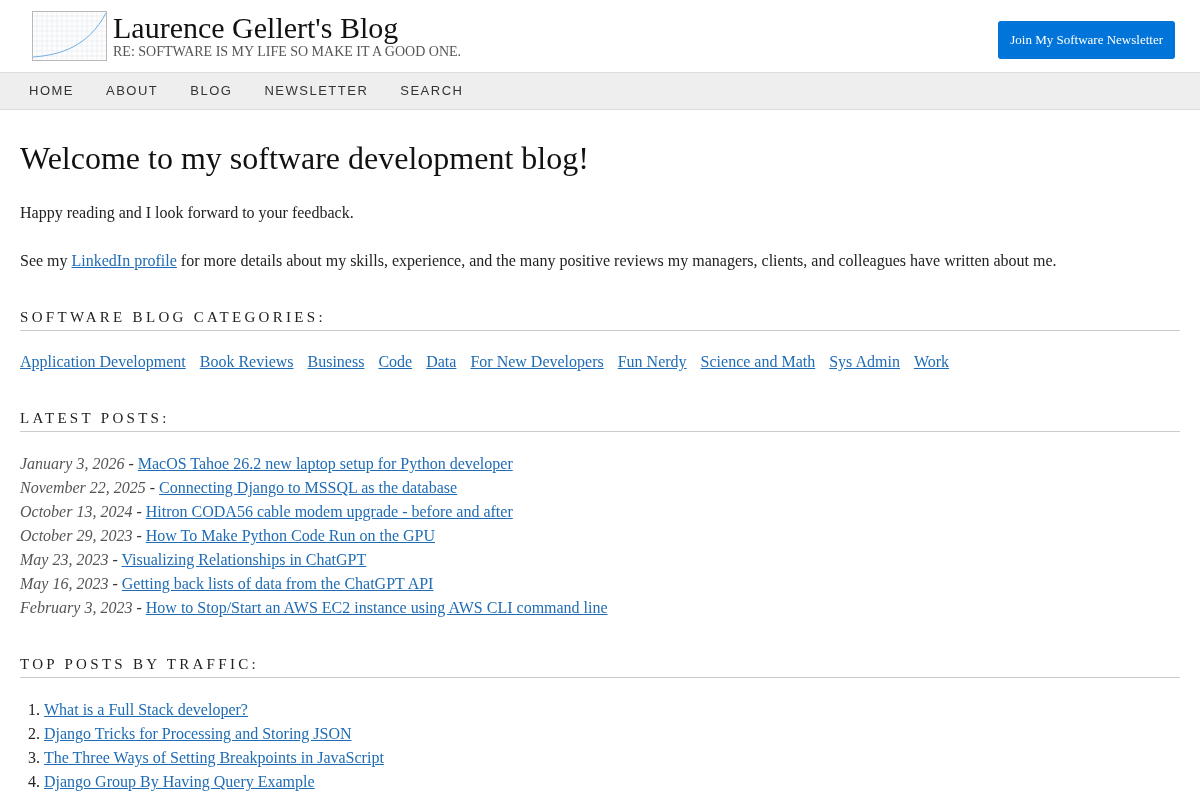  I want to click on nav-link: SEARCH, so click(432, 91).